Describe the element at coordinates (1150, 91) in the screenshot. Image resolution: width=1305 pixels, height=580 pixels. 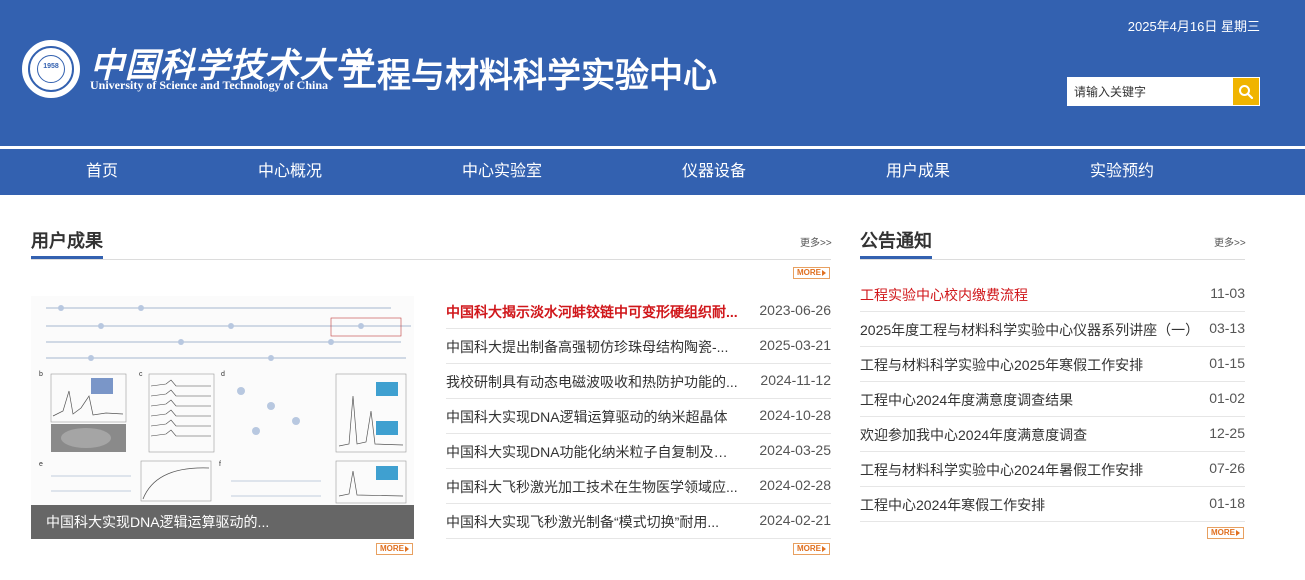
I see `search-input` at that location.